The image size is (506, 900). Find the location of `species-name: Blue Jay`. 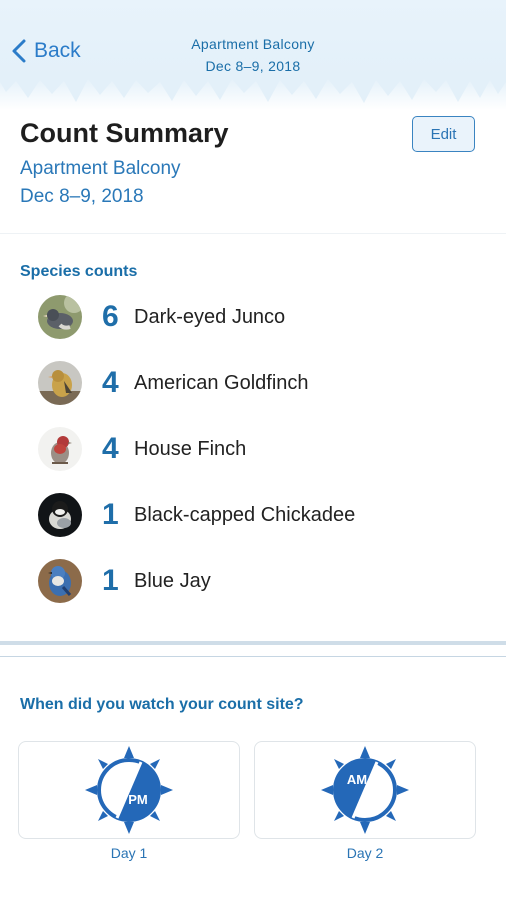

species-name: Blue Jay is located at coordinates (172, 580).